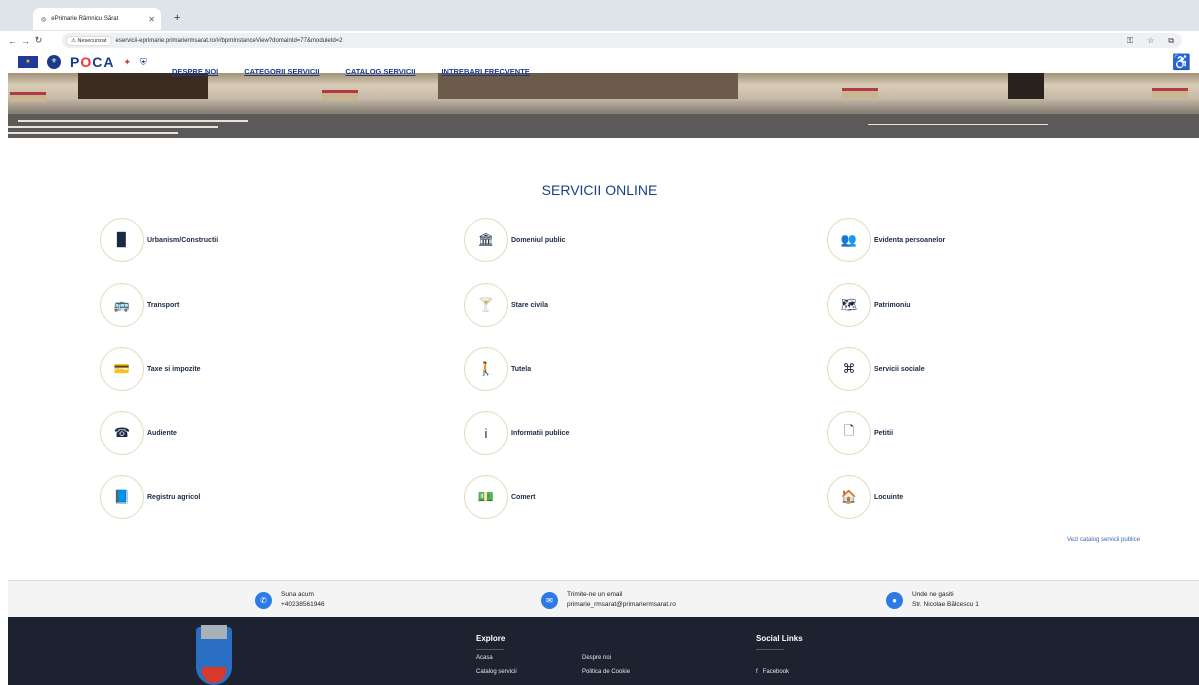 Image resolution: width=1199 pixels, height=685 pixels. Describe the element at coordinates (496, 672) in the screenshot. I see `footer-link-catalog-servicii: Catalog servicii` at that location.